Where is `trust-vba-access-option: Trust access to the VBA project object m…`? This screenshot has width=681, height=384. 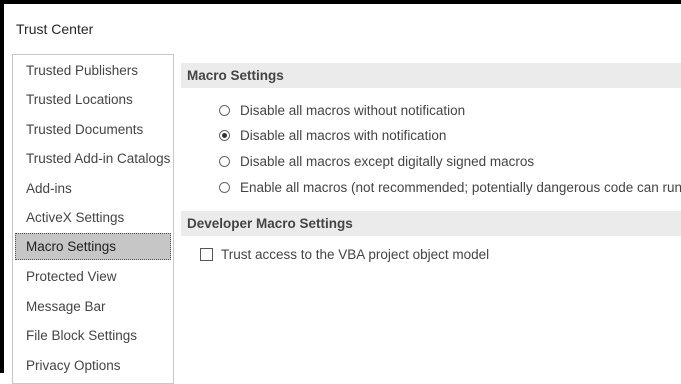
trust-vba-access-option: Trust access to the VBA project object m… is located at coordinates (344, 254).